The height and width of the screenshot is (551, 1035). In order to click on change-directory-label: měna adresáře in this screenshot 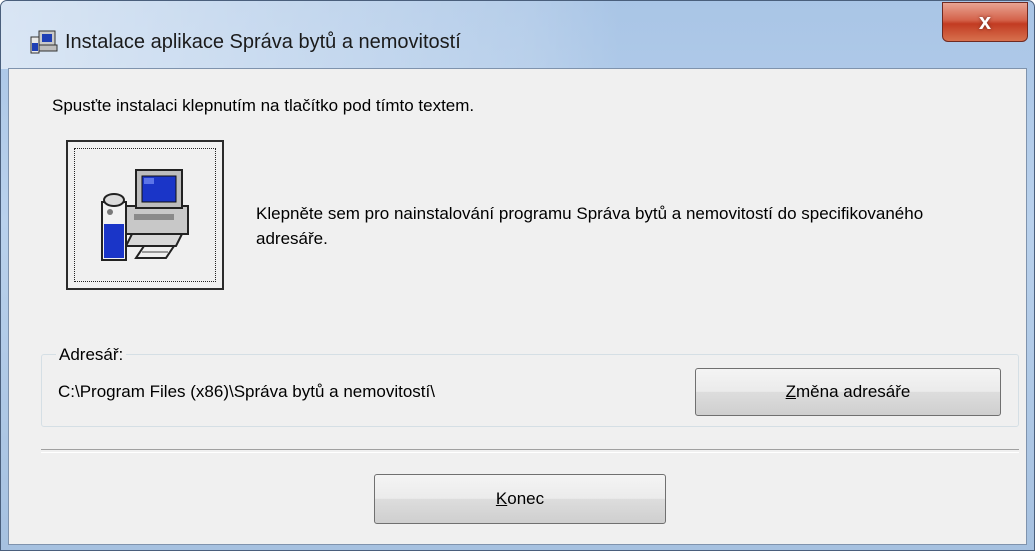, I will do `click(853, 391)`.